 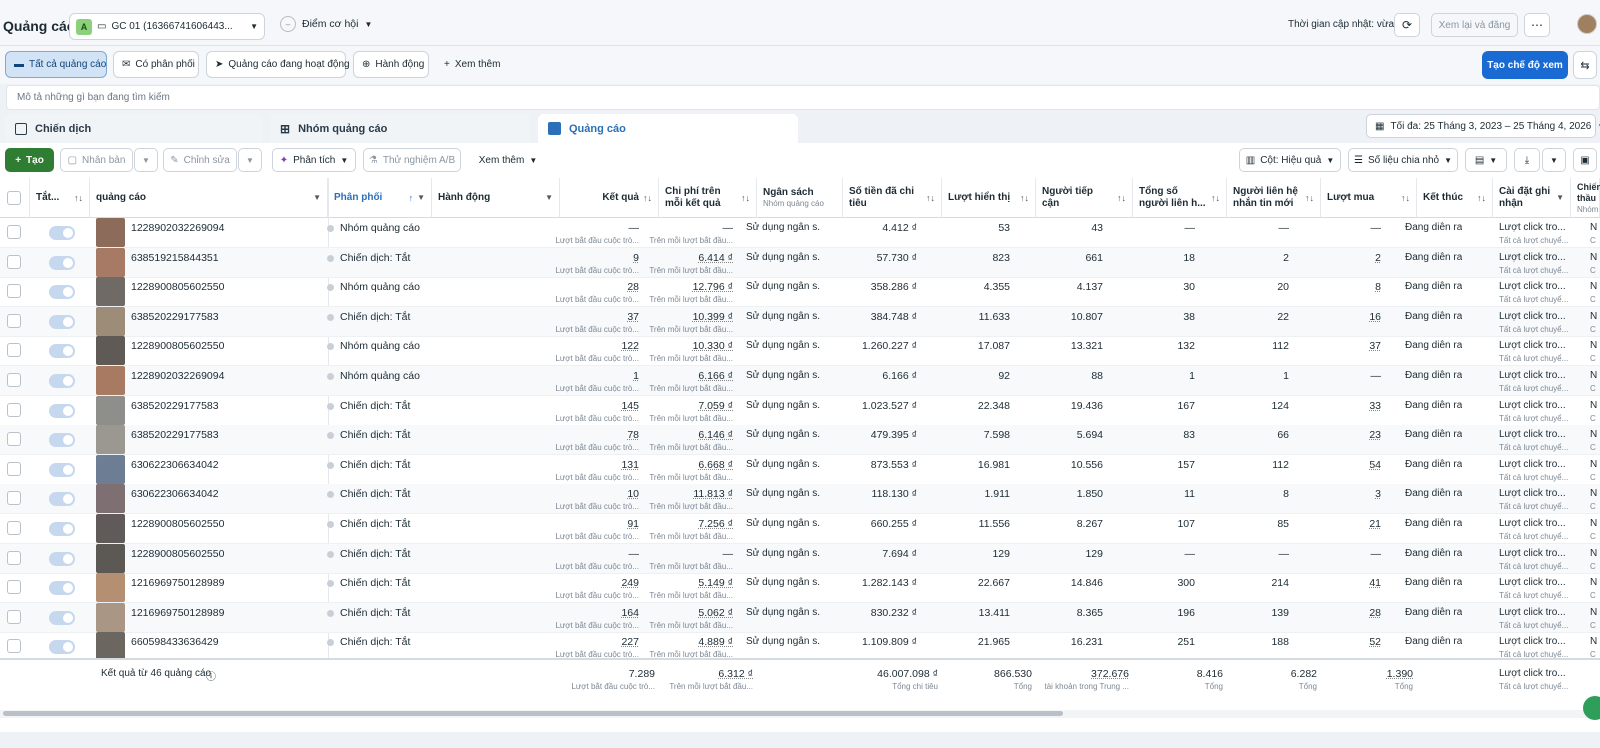 What do you see at coordinates (391, 64) in the screenshot?
I see `filter-actions: ⊕ Hành động` at bounding box center [391, 64].